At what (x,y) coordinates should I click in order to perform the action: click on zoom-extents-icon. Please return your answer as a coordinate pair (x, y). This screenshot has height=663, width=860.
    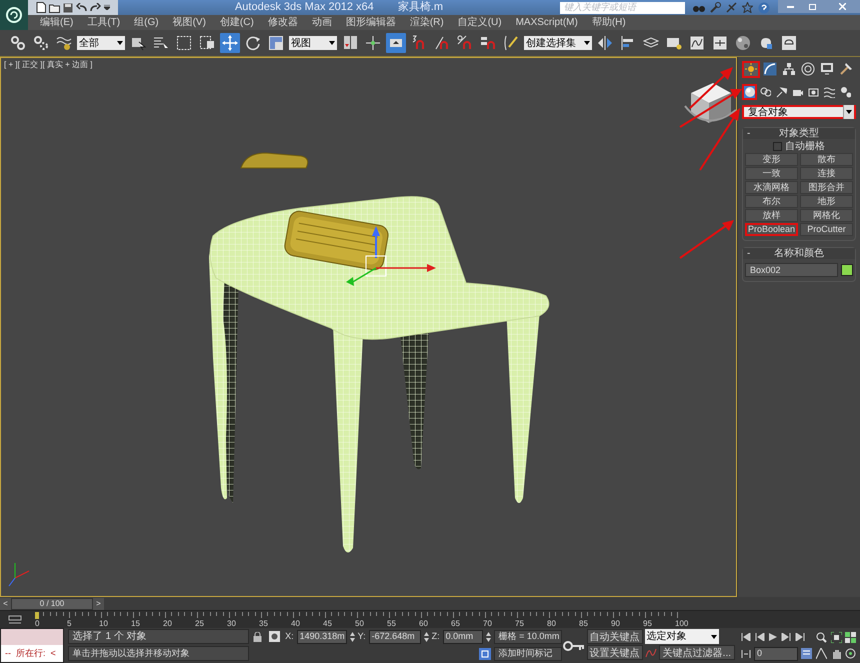
    Looking at the image, I should click on (836, 638).